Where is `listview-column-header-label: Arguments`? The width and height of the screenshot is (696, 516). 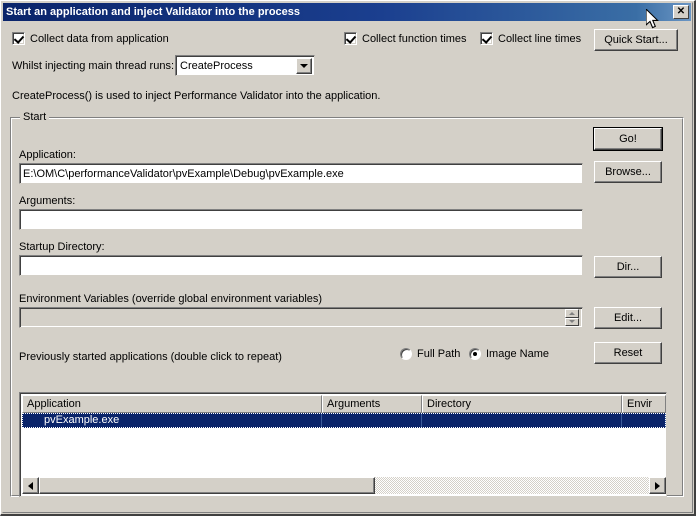
listview-column-header-label: Arguments is located at coordinates (354, 404).